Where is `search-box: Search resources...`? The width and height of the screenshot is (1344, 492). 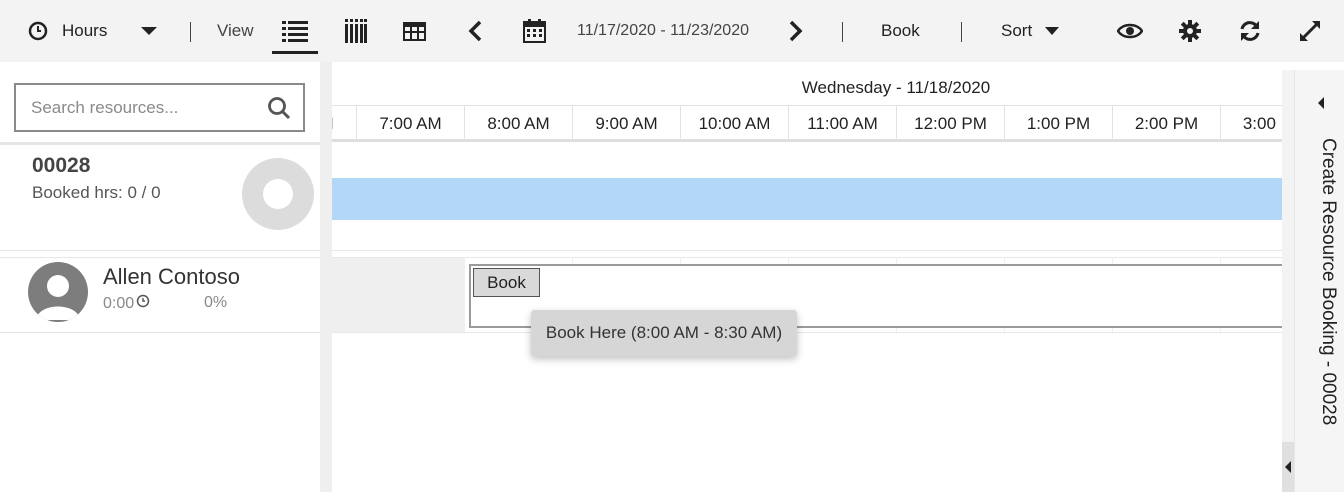 search-box: Search resources... is located at coordinates (159, 107).